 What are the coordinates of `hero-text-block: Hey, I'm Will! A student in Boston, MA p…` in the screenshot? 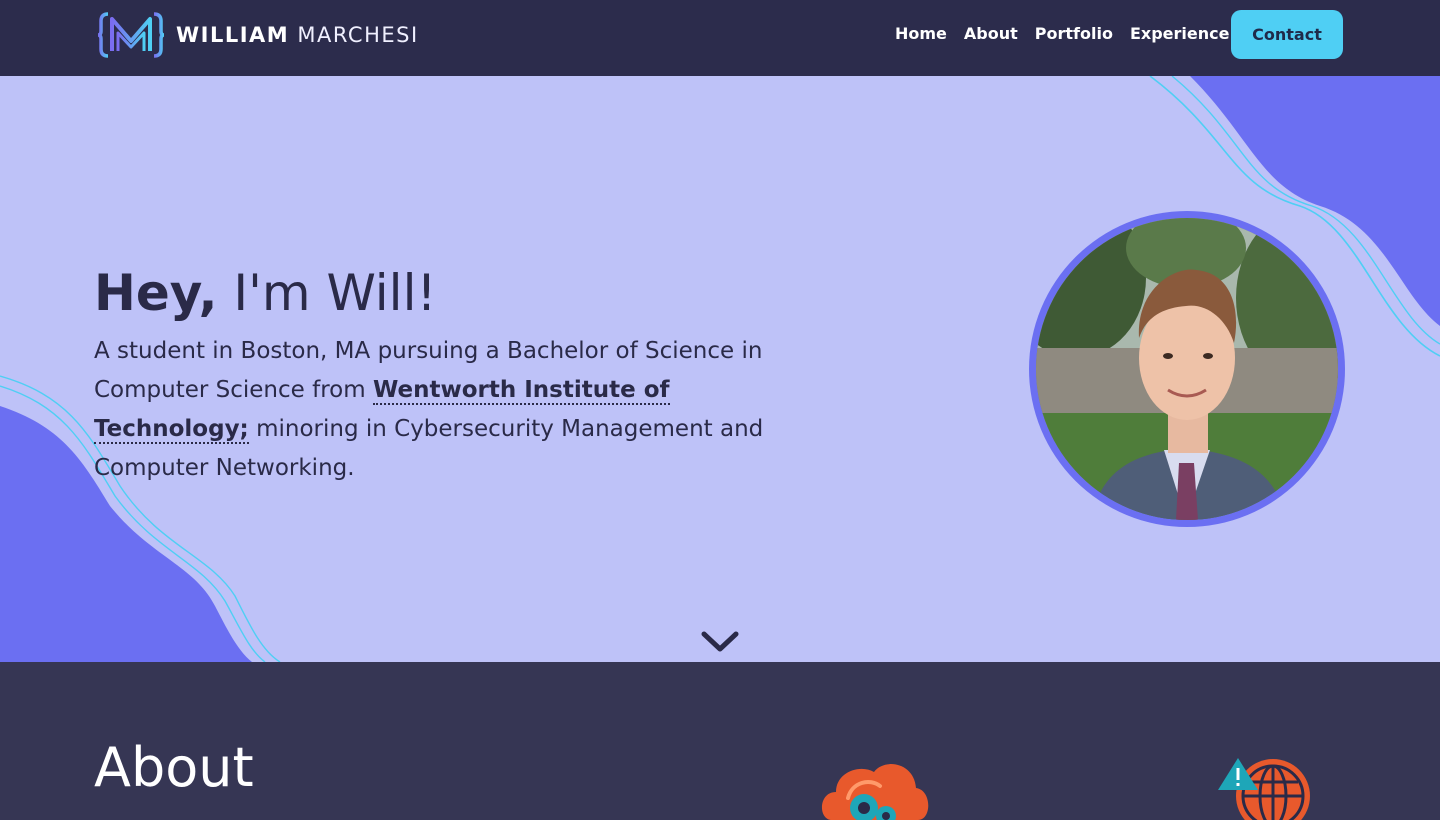 It's located at (444, 375).